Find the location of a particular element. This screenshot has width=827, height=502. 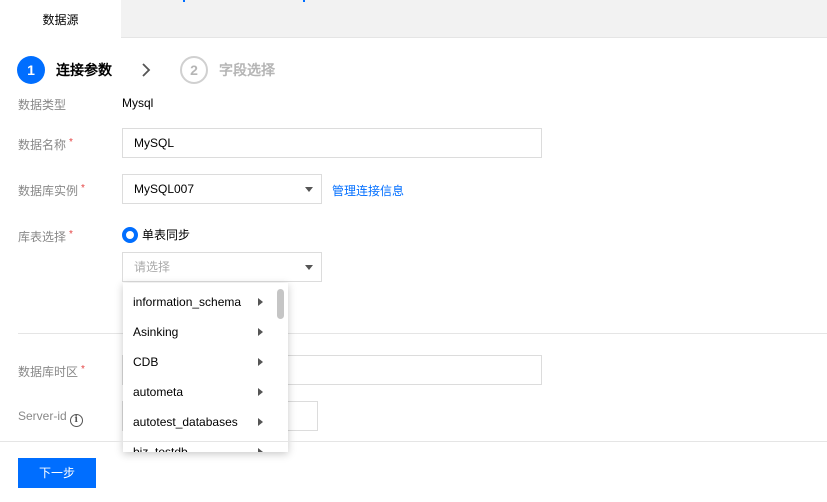

dropdown-item: autometa is located at coordinates (205, 392).